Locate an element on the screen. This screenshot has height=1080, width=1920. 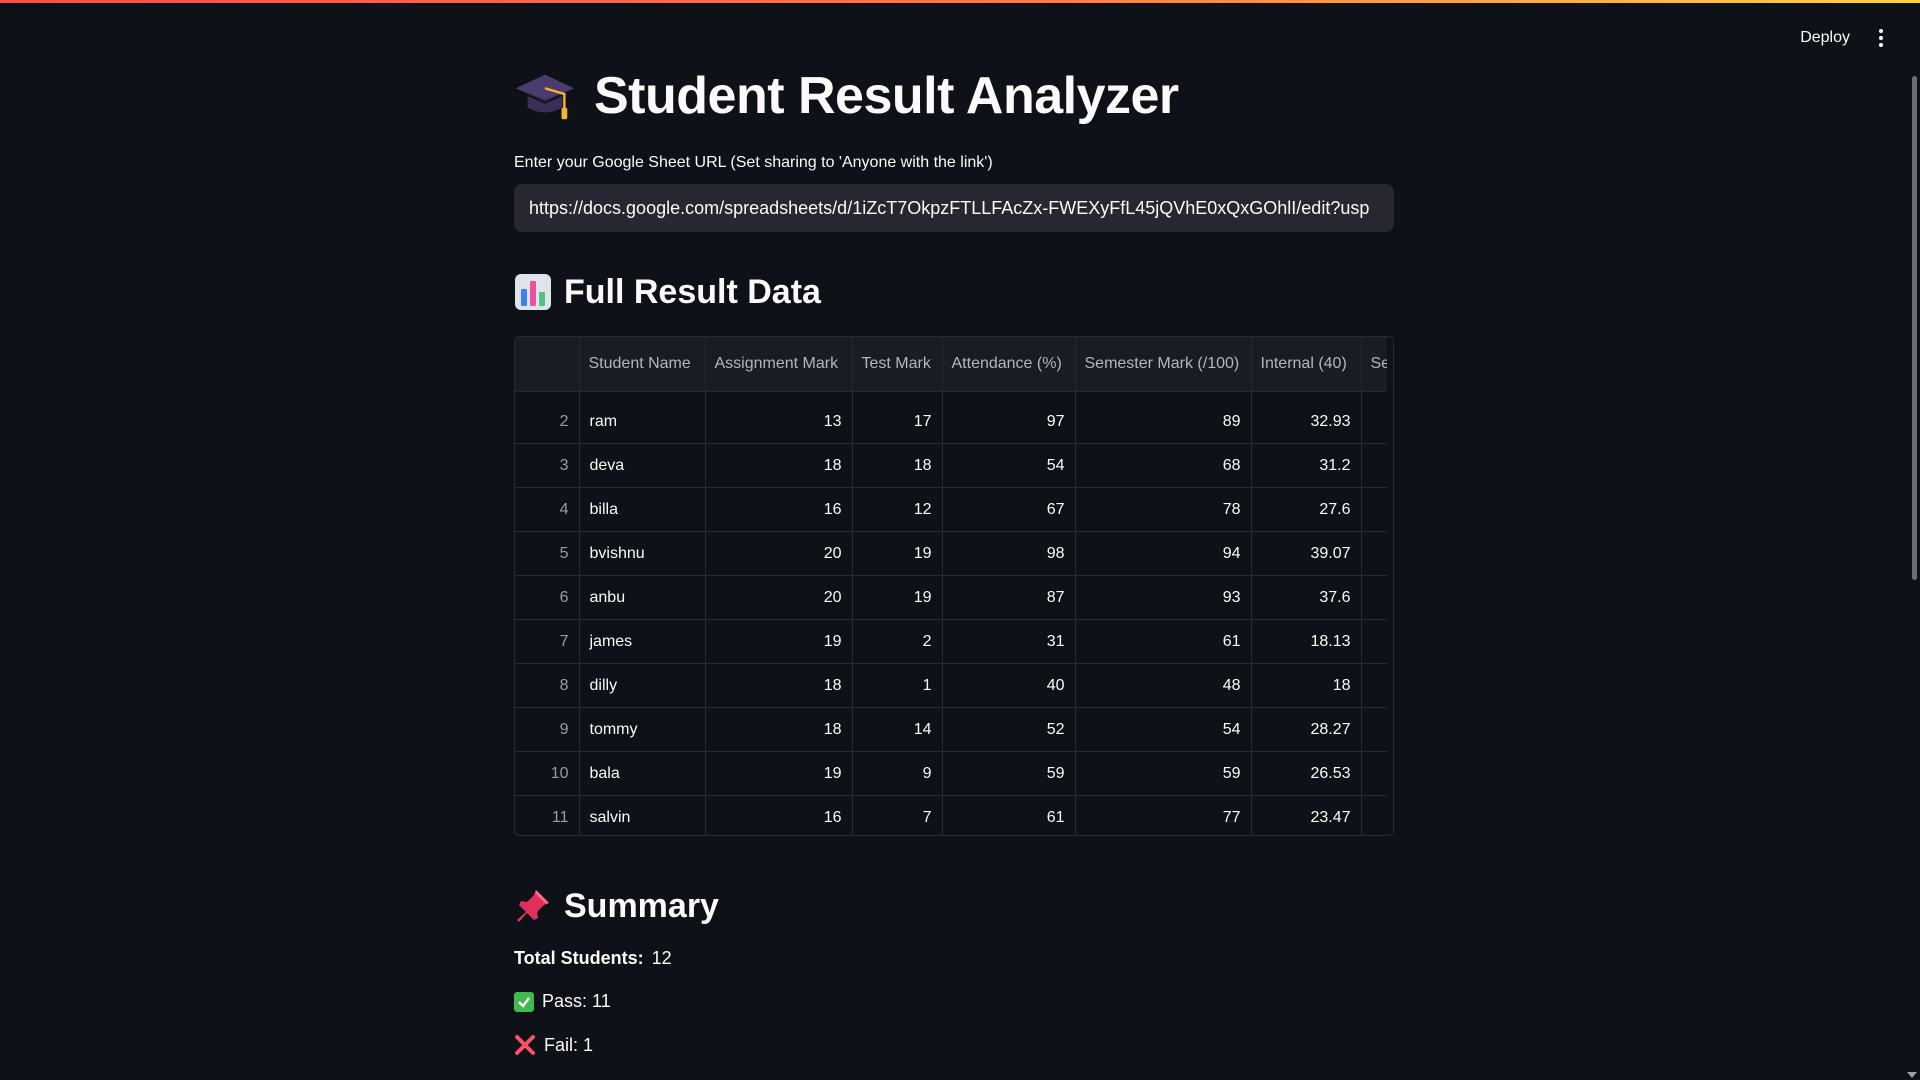
column-header-test-mark: Test Mark is located at coordinates (897, 364).